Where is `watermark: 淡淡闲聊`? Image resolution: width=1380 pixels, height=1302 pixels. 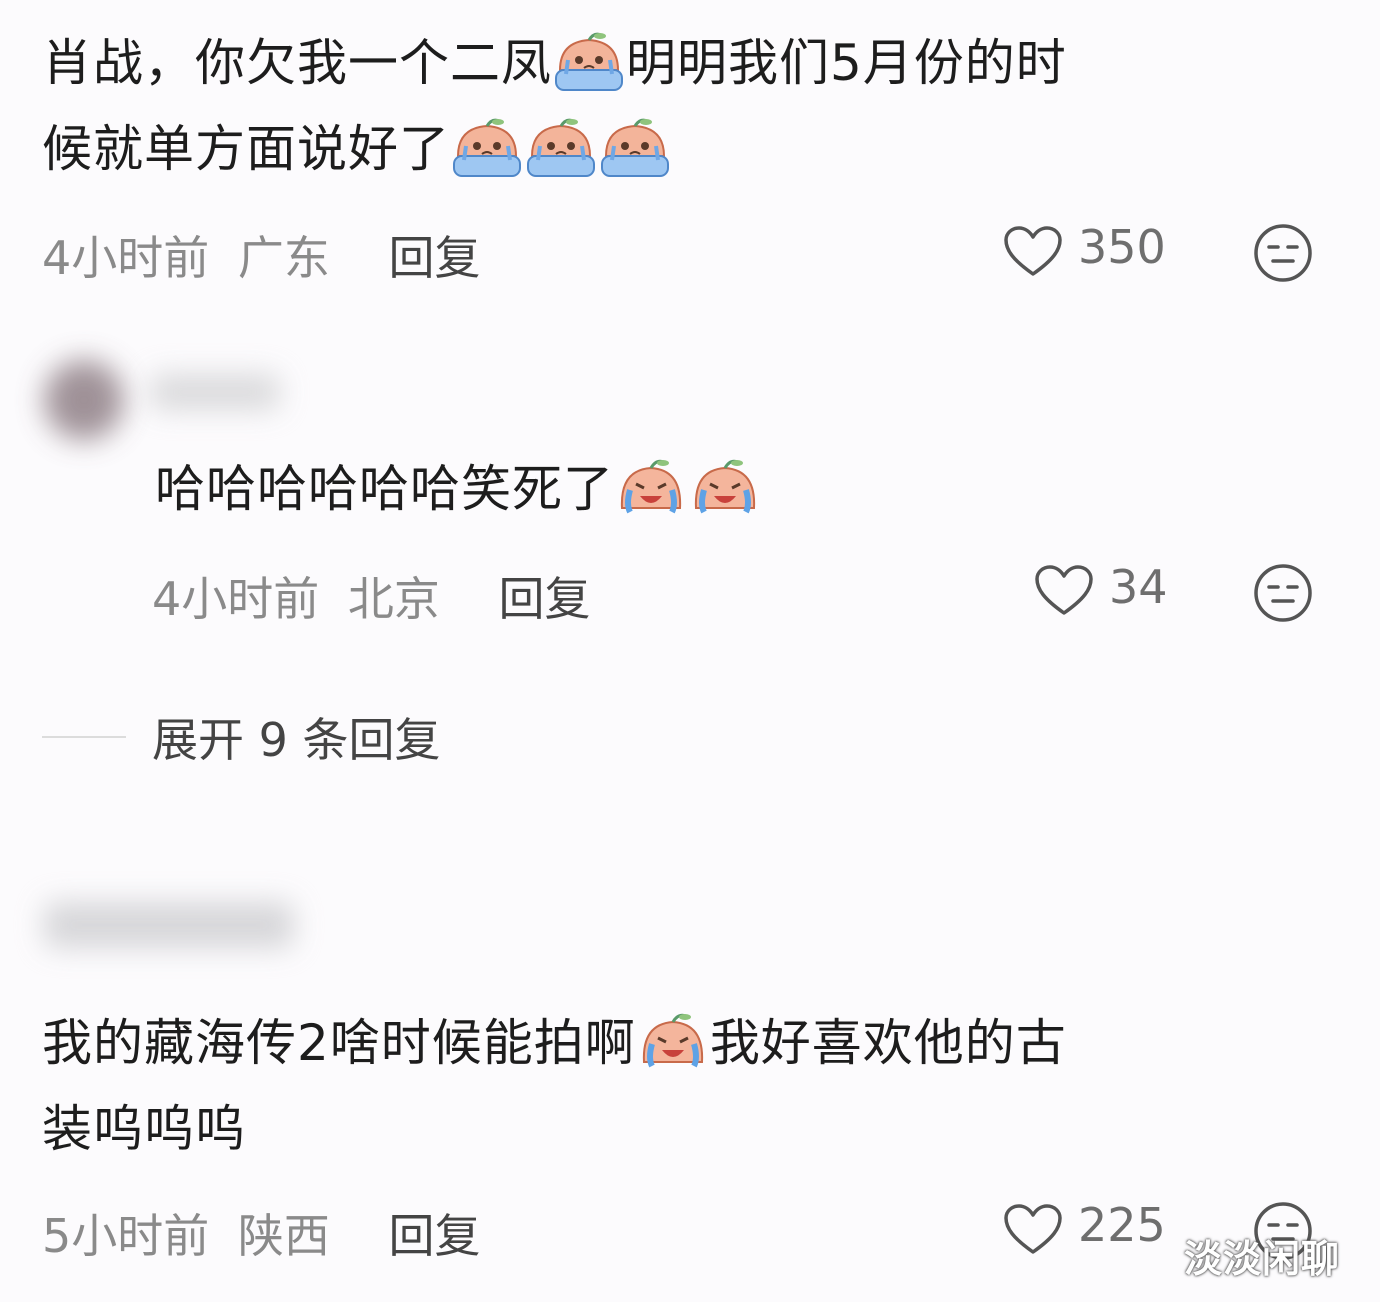 watermark: 淡淡闲聊 is located at coordinates (1262, 1259).